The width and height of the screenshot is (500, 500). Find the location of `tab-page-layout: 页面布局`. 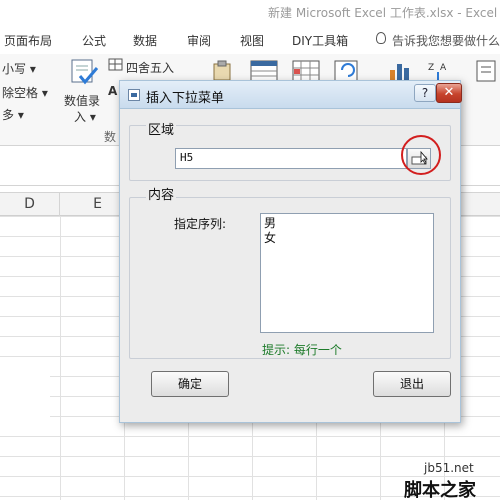

tab-page-layout: 页面布局 is located at coordinates (28, 40).